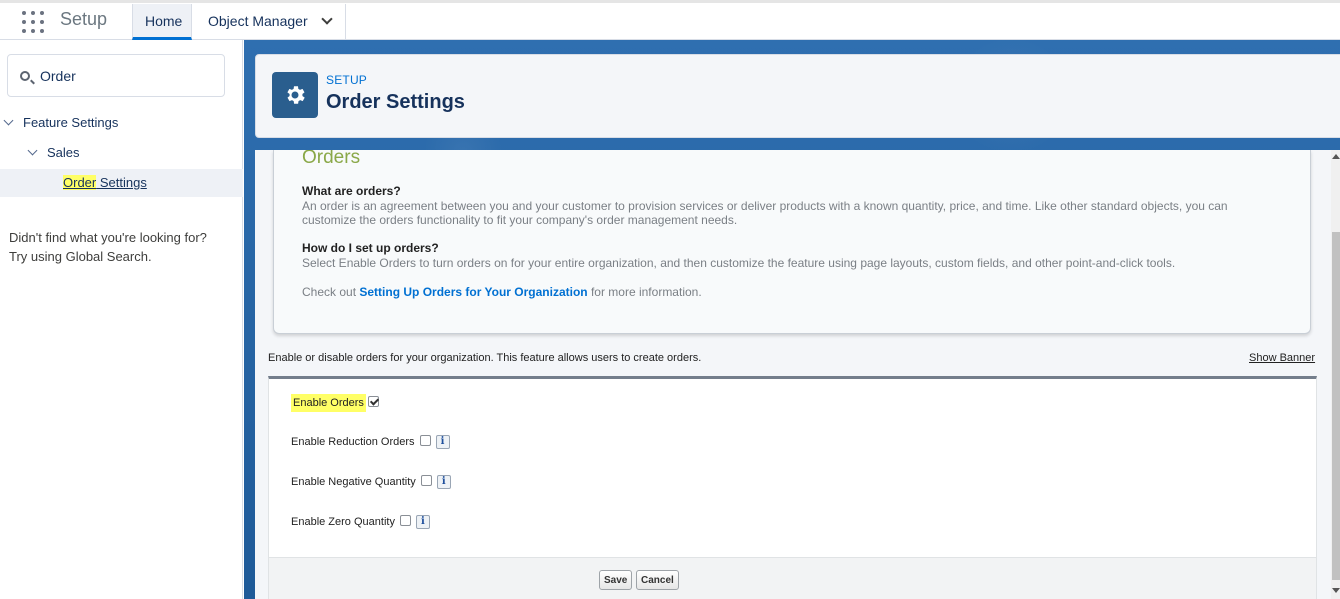 This screenshot has height=599, width=1340. I want to click on gear-icon, so click(296, 95).